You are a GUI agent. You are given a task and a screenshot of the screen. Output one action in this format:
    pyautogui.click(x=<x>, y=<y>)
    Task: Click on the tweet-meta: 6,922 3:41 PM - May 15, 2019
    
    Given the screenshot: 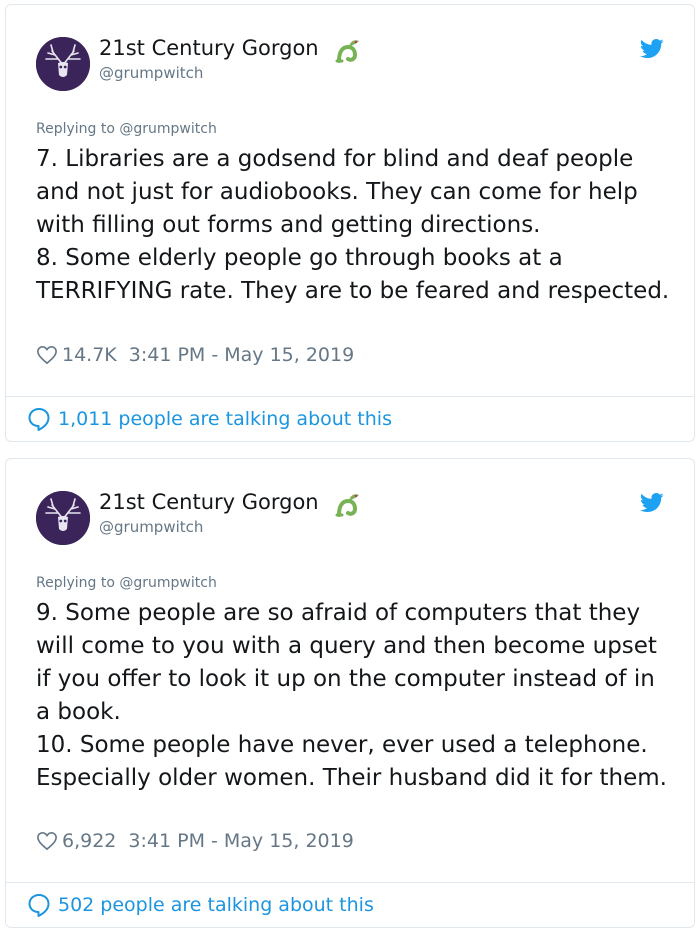 What is the action you would take?
    pyautogui.click(x=195, y=841)
    